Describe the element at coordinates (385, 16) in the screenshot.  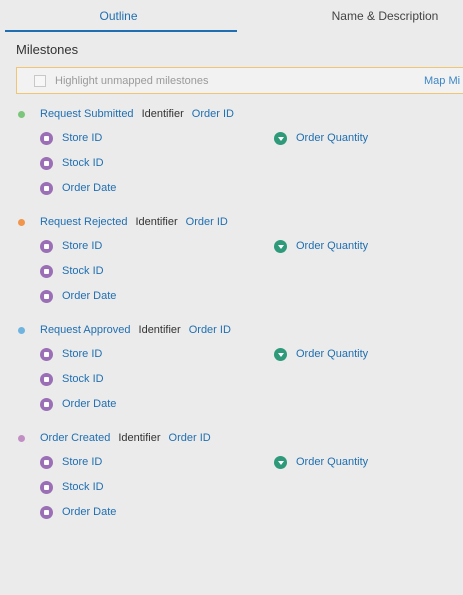
I see `tab-name-description-label: Name & Description` at that location.